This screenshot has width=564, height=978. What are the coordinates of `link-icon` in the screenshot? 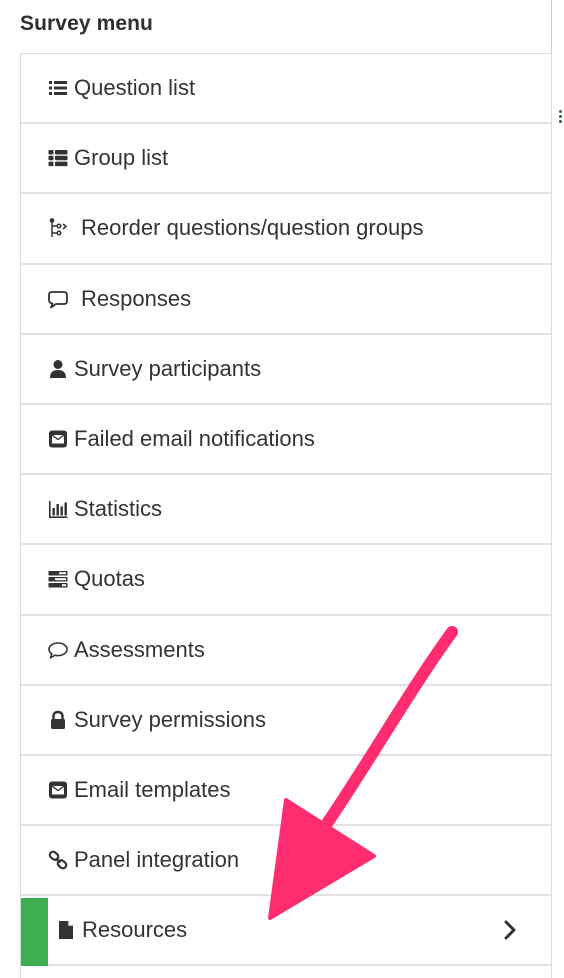 It's located at (58, 860).